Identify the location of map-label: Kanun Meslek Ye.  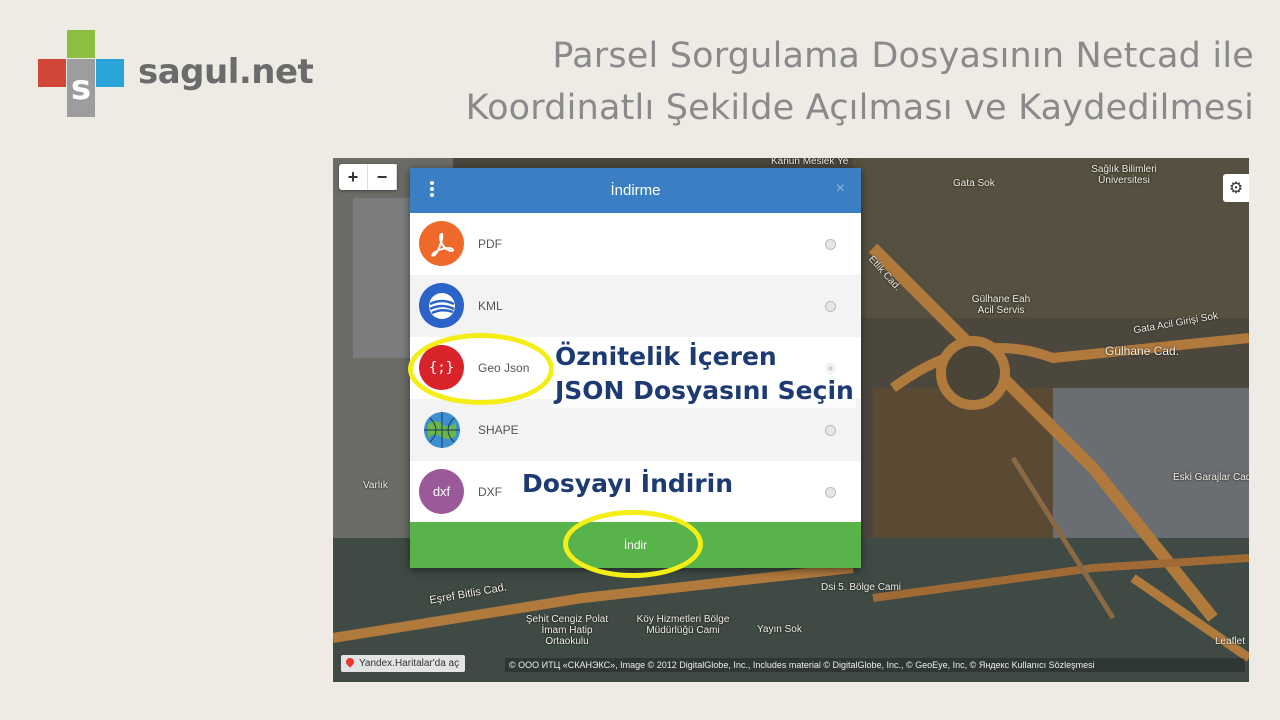
(810, 162).